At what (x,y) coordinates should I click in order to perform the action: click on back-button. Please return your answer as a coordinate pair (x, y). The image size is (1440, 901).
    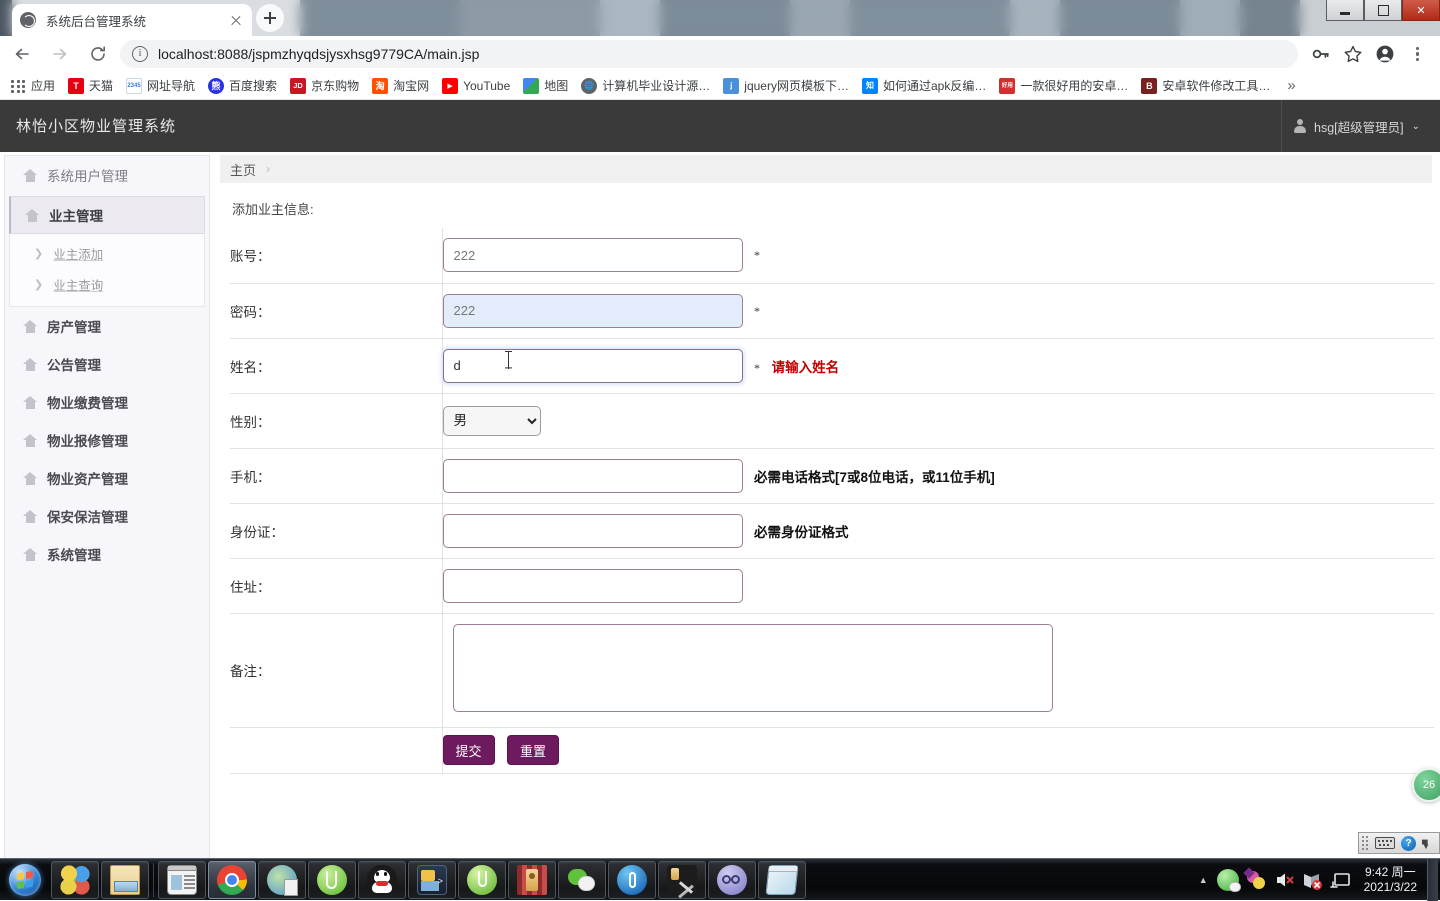
    Looking at the image, I should click on (22, 54).